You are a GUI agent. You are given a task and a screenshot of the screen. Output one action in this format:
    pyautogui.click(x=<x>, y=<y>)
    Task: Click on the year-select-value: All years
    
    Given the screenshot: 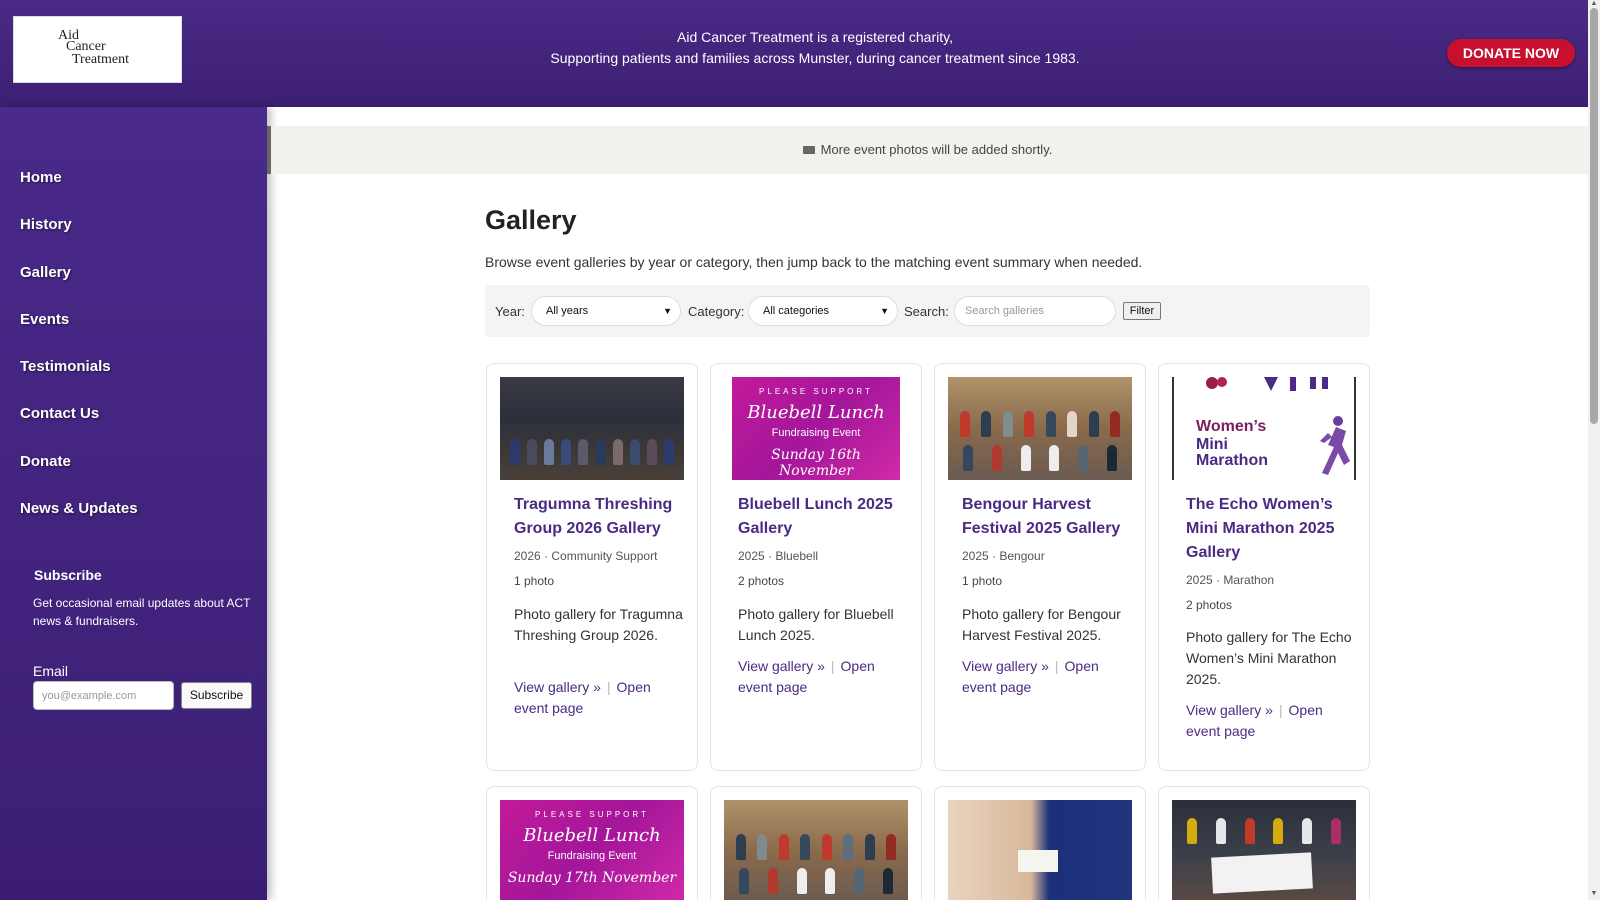 What is the action you would take?
    pyautogui.click(x=567, y=311)
    